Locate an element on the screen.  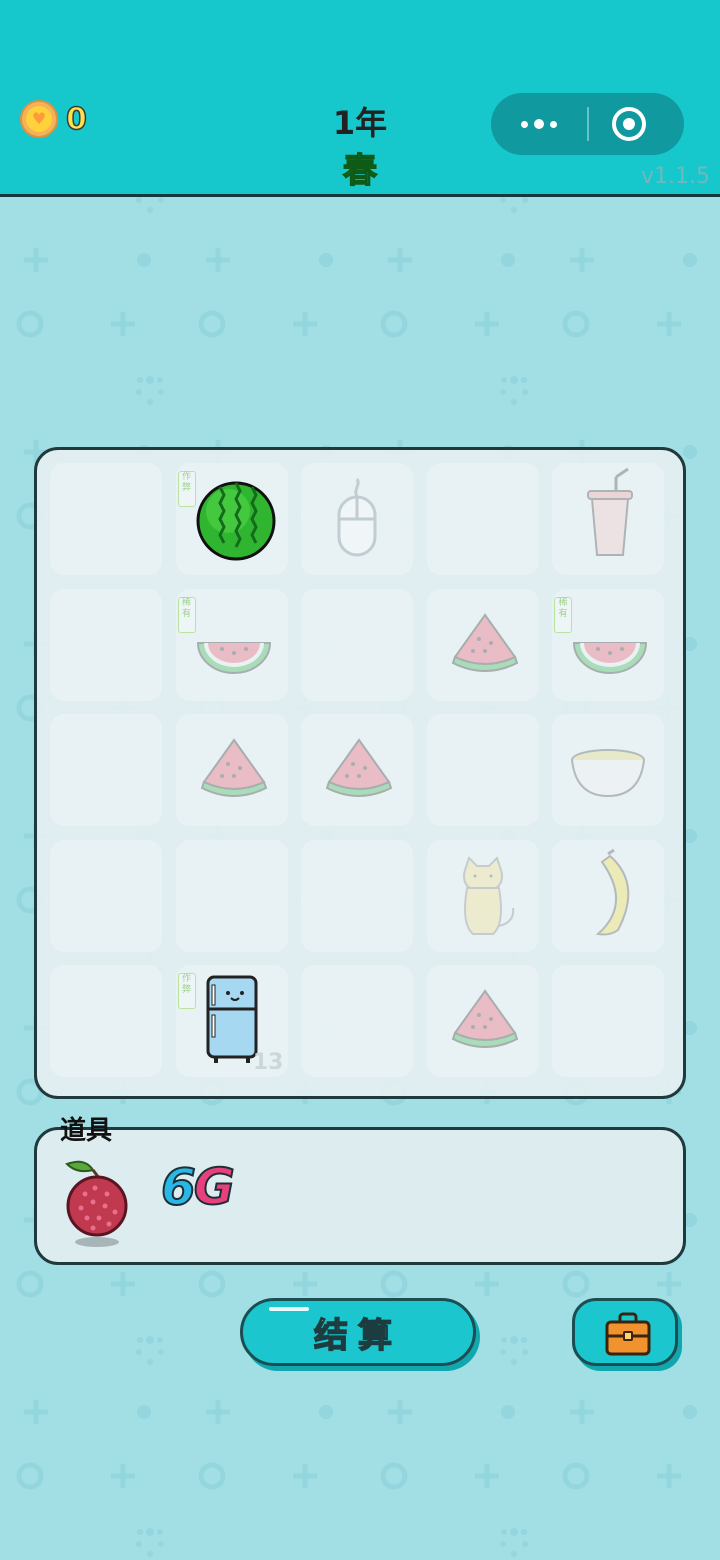
6g-logo: 6G is located at coordinates (198, 1187).